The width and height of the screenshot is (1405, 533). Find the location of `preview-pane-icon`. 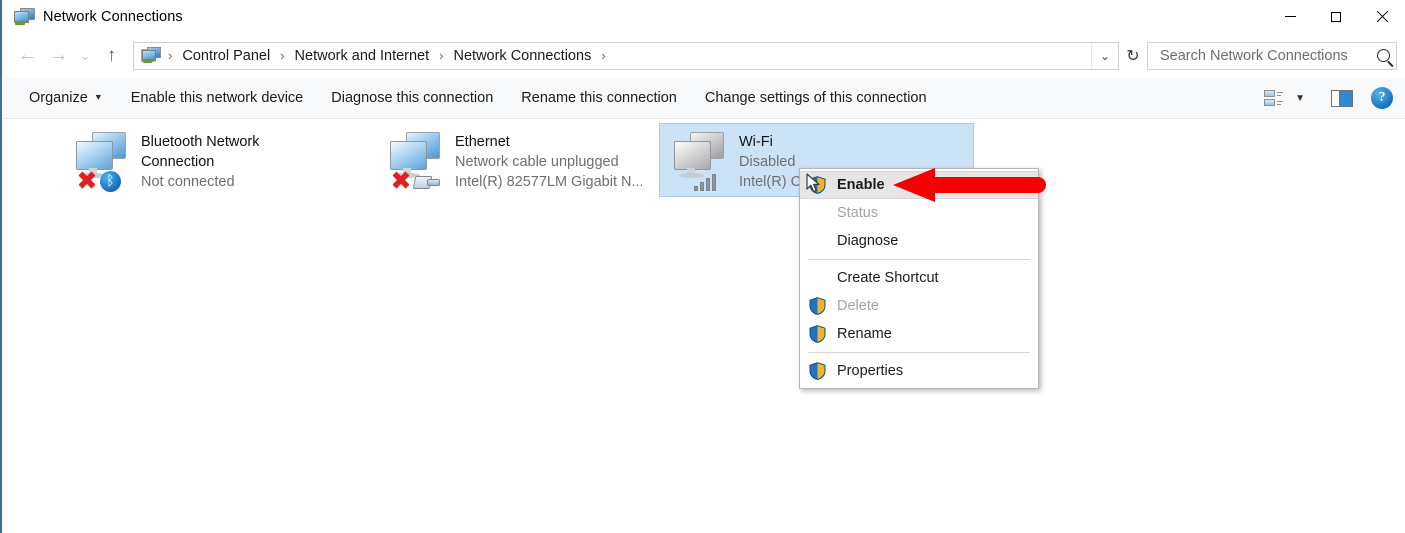

preview-pane-icon is located at coordinates (1342, 98).